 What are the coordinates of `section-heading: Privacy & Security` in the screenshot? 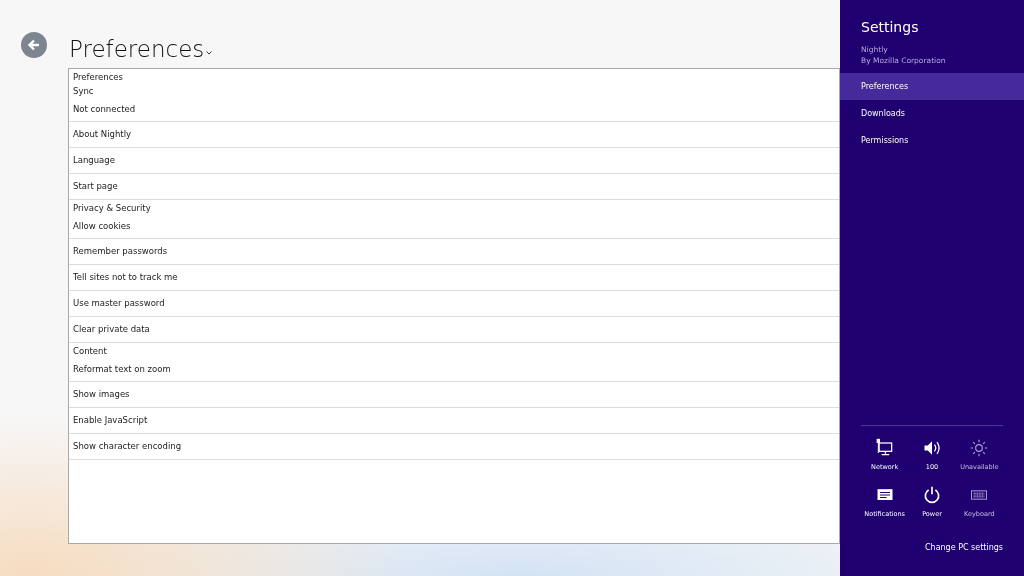 It's located at (112, 208).